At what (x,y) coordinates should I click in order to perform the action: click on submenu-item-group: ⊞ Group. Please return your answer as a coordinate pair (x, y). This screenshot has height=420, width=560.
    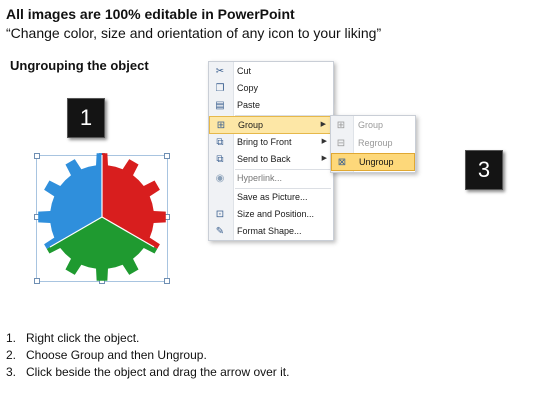
    Looking at the image, I should click on (373, 126).